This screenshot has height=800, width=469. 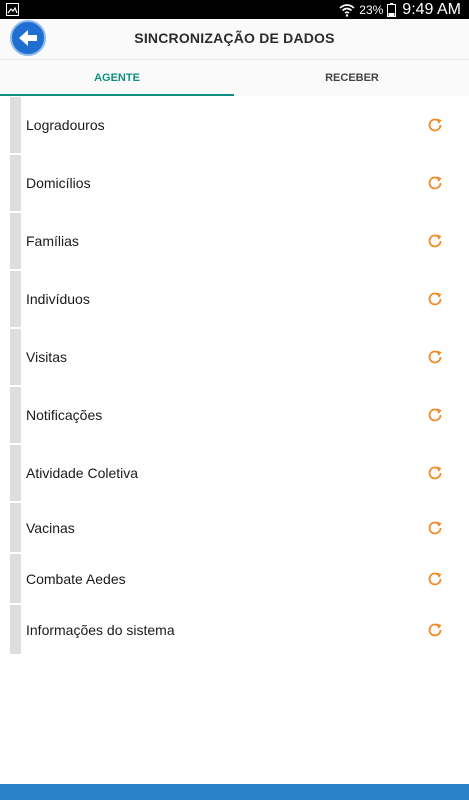 I want to click on page-title: SINCRONIZAÇÃO DE DADOS, so click(x=234, y=38).